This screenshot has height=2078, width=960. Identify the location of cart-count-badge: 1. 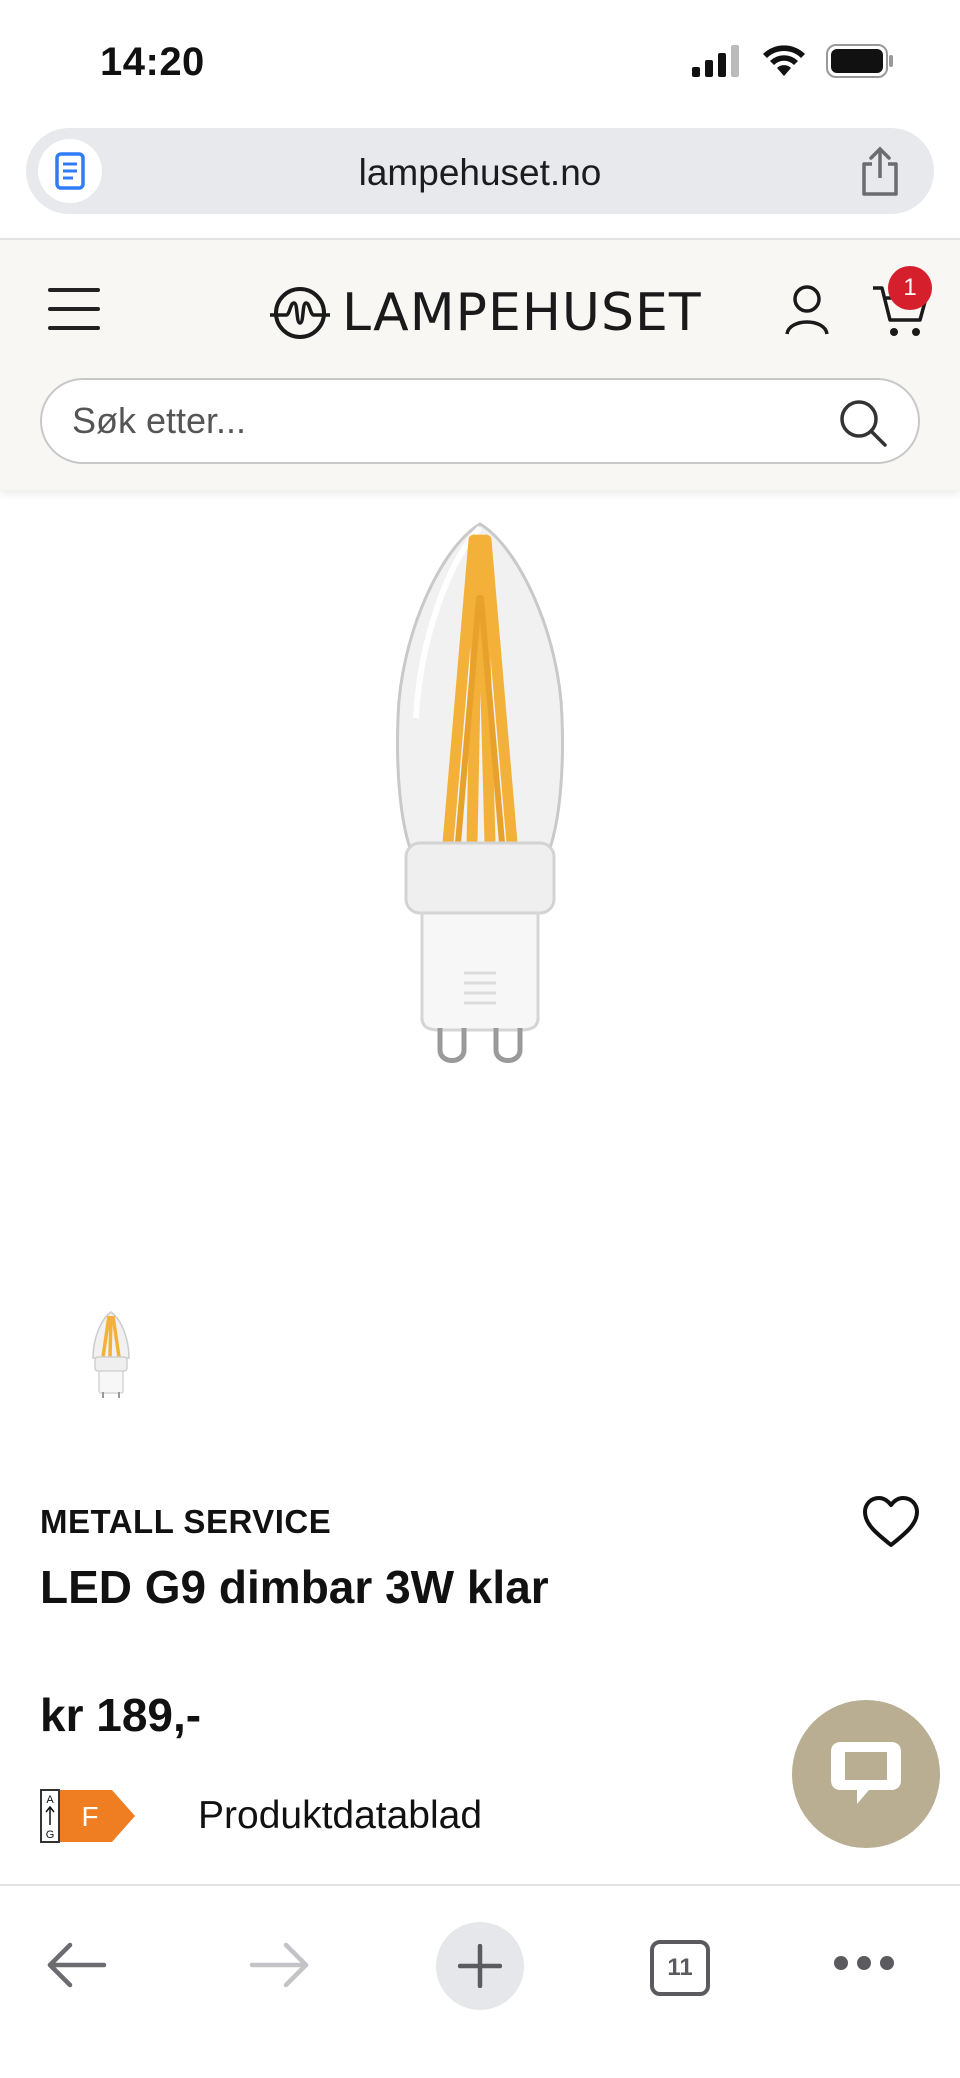
(910, 288).